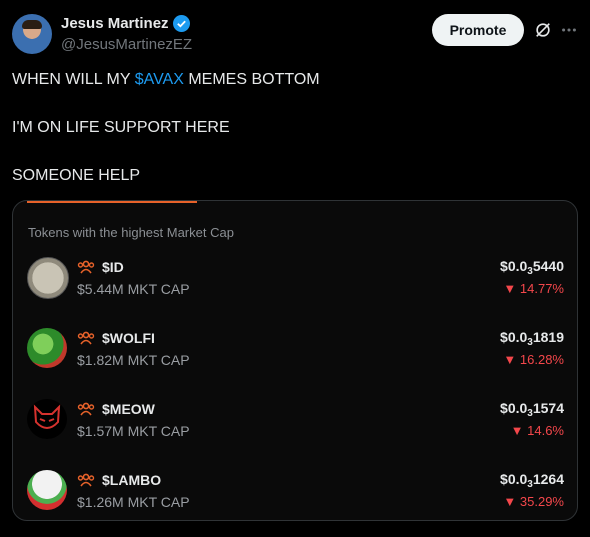  I want to click on token-change: ▼ 14.6%, so click(537, 430).